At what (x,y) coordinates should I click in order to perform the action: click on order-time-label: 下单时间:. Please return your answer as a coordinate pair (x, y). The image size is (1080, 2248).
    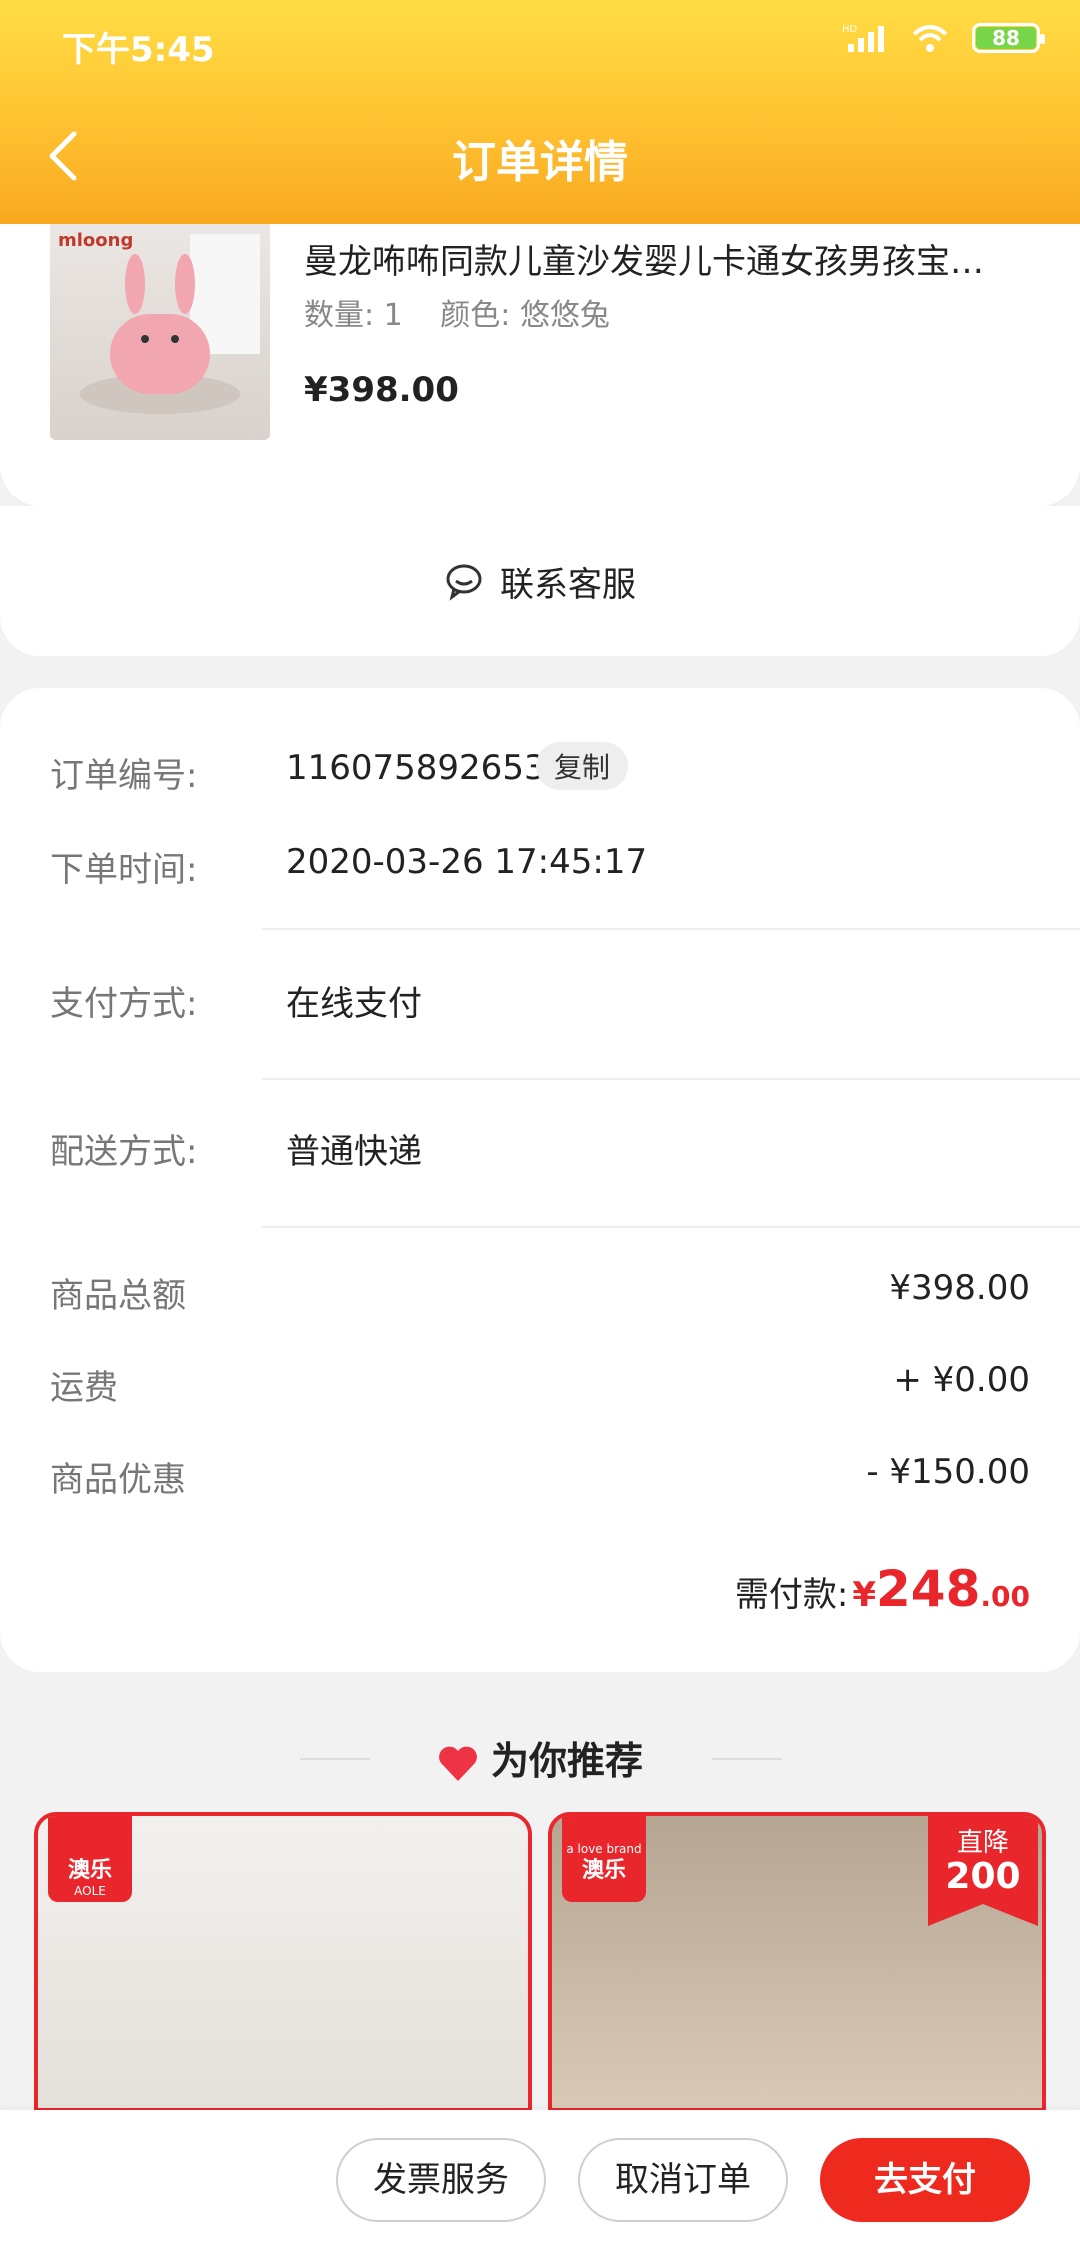
    Looking at the image, I should click on (124, 870).